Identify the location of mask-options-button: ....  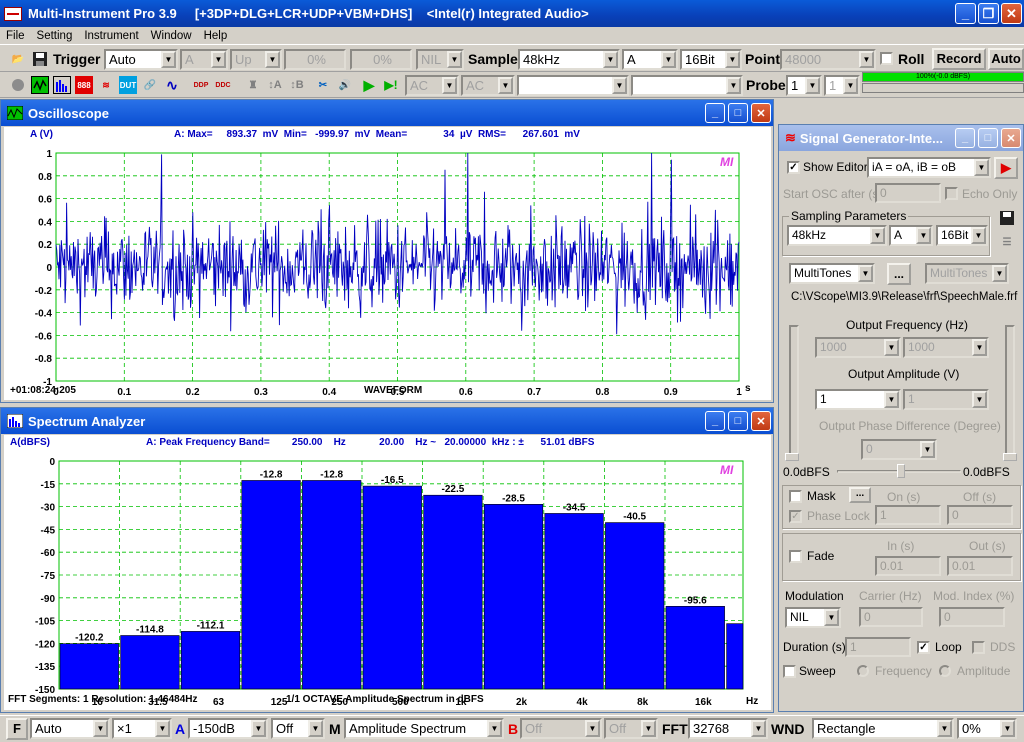
(860, 495).